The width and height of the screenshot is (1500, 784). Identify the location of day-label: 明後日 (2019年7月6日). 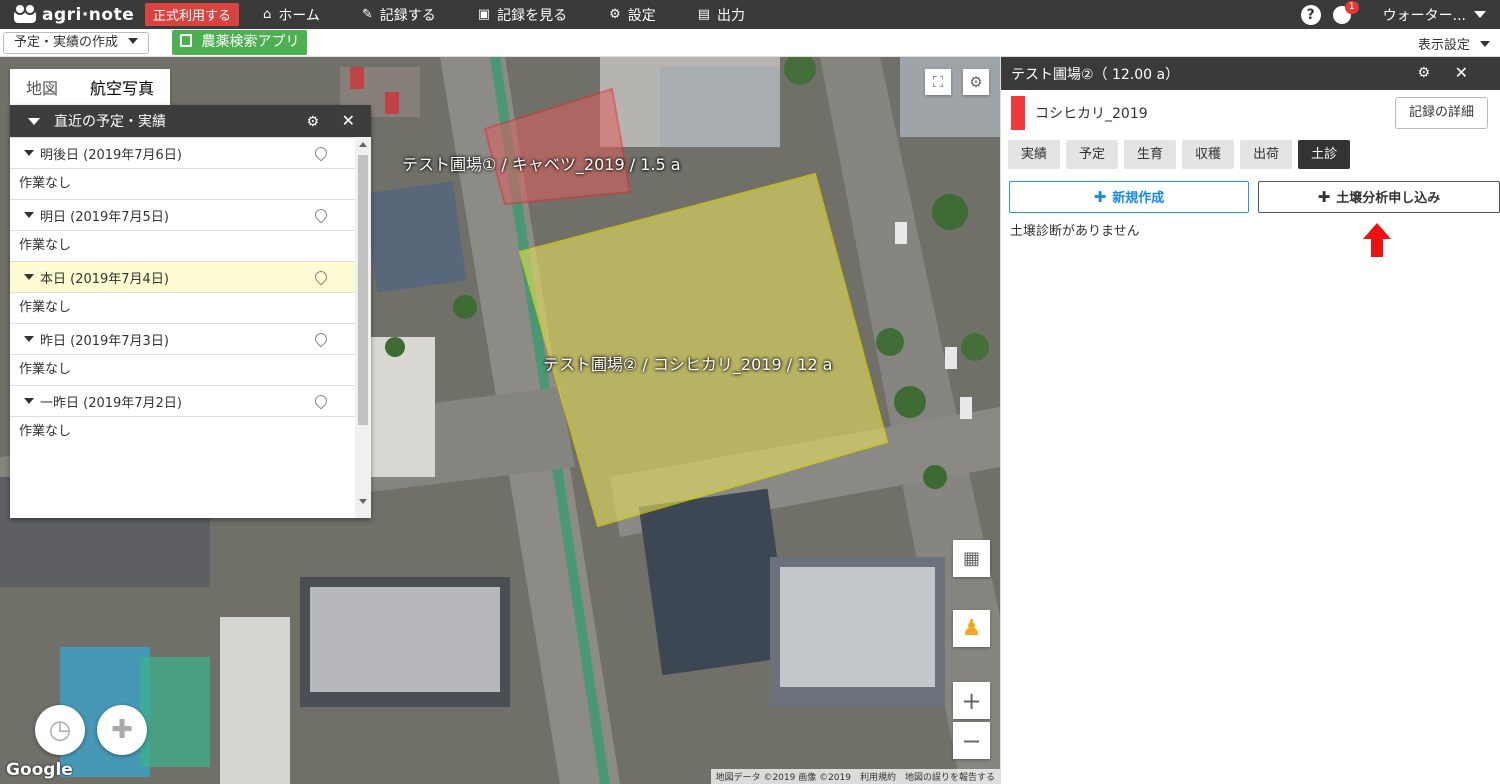
(111, 155).